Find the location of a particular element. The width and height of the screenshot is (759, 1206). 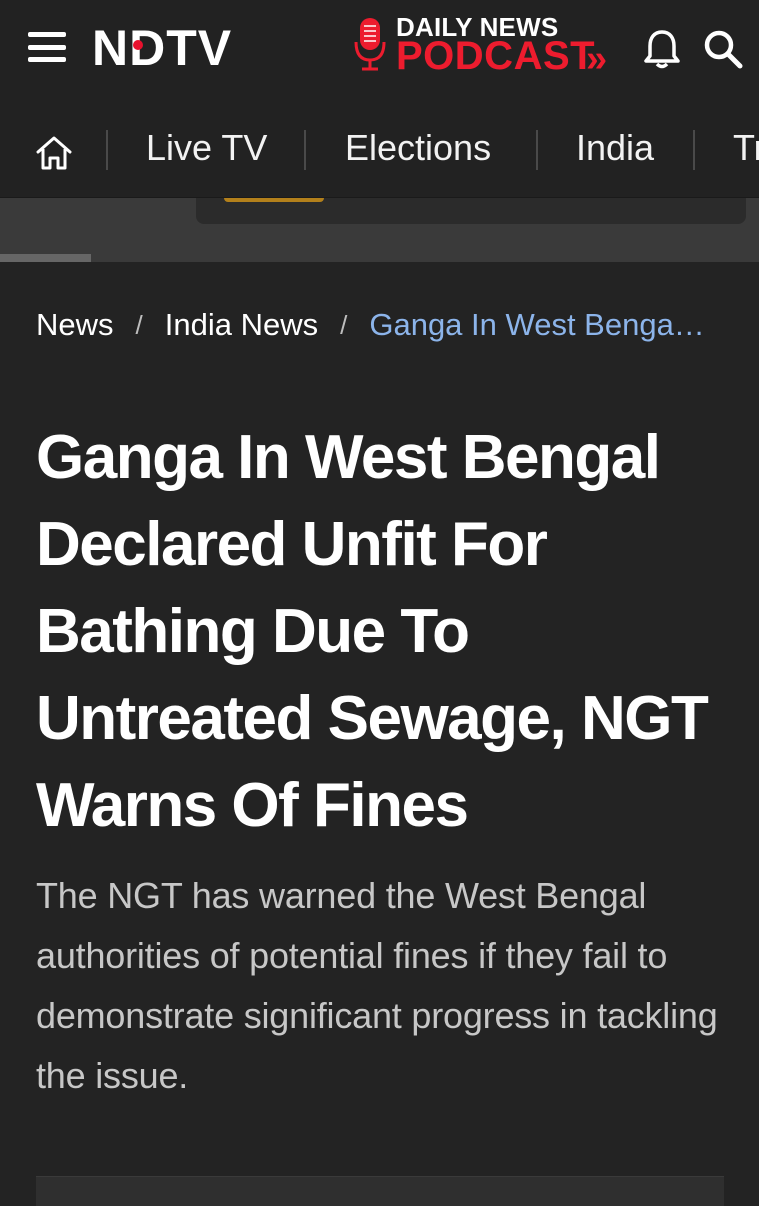

home-icon is located at coordinates (54, 153).